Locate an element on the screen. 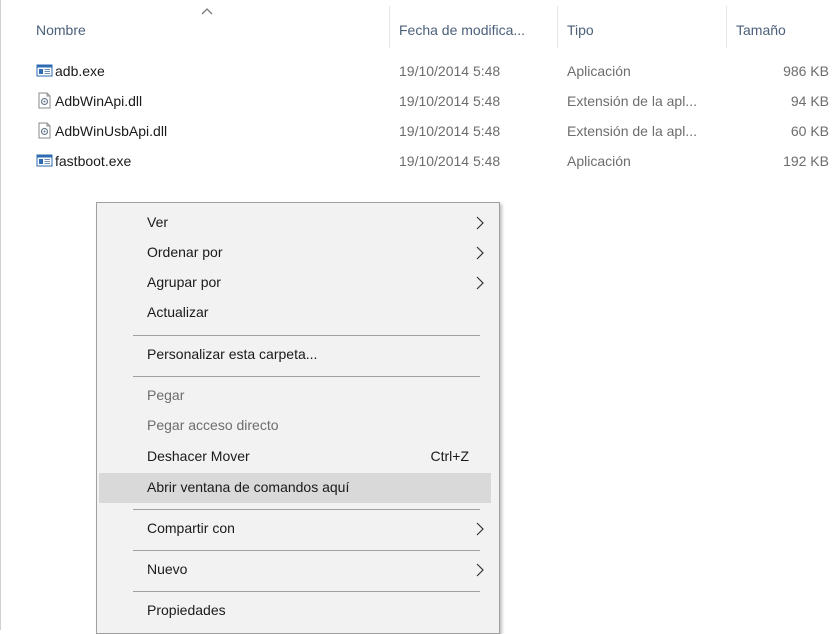  column-header-size: Tamaño is located at coordinates (761, 30).